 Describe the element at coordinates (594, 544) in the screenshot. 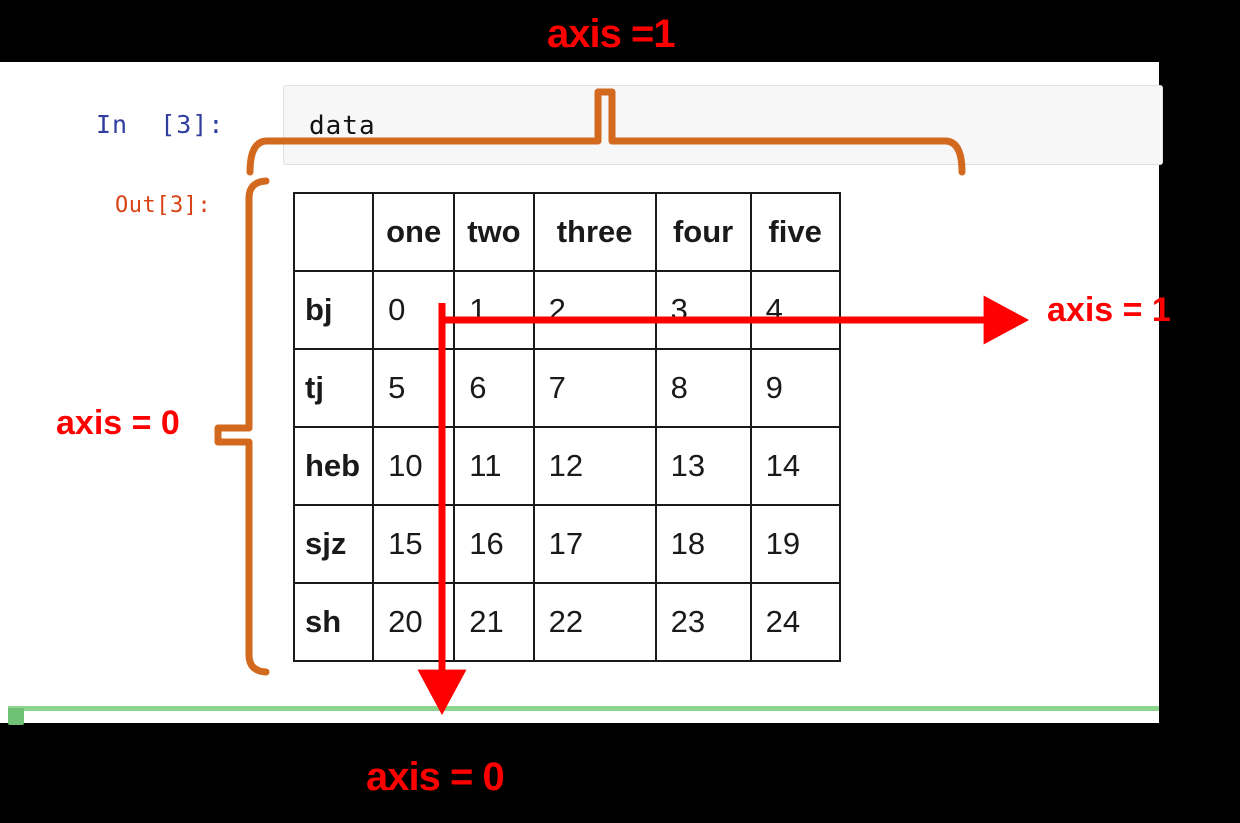

I see `cell-sjz-three: 17` at that location.